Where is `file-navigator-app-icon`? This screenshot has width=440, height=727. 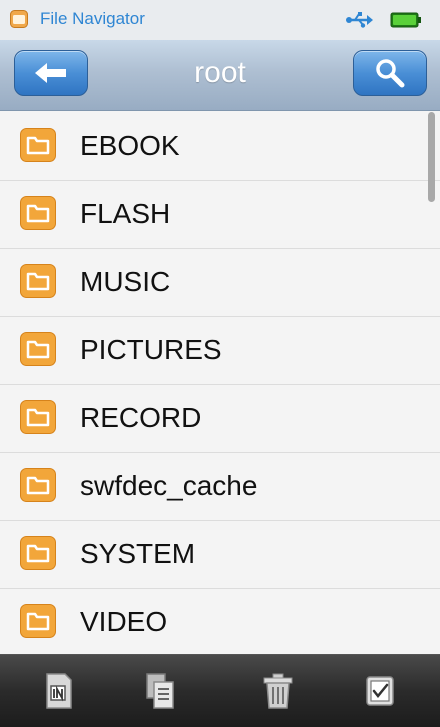 file-navigator-app-icon is located at coordinates (19, 19).